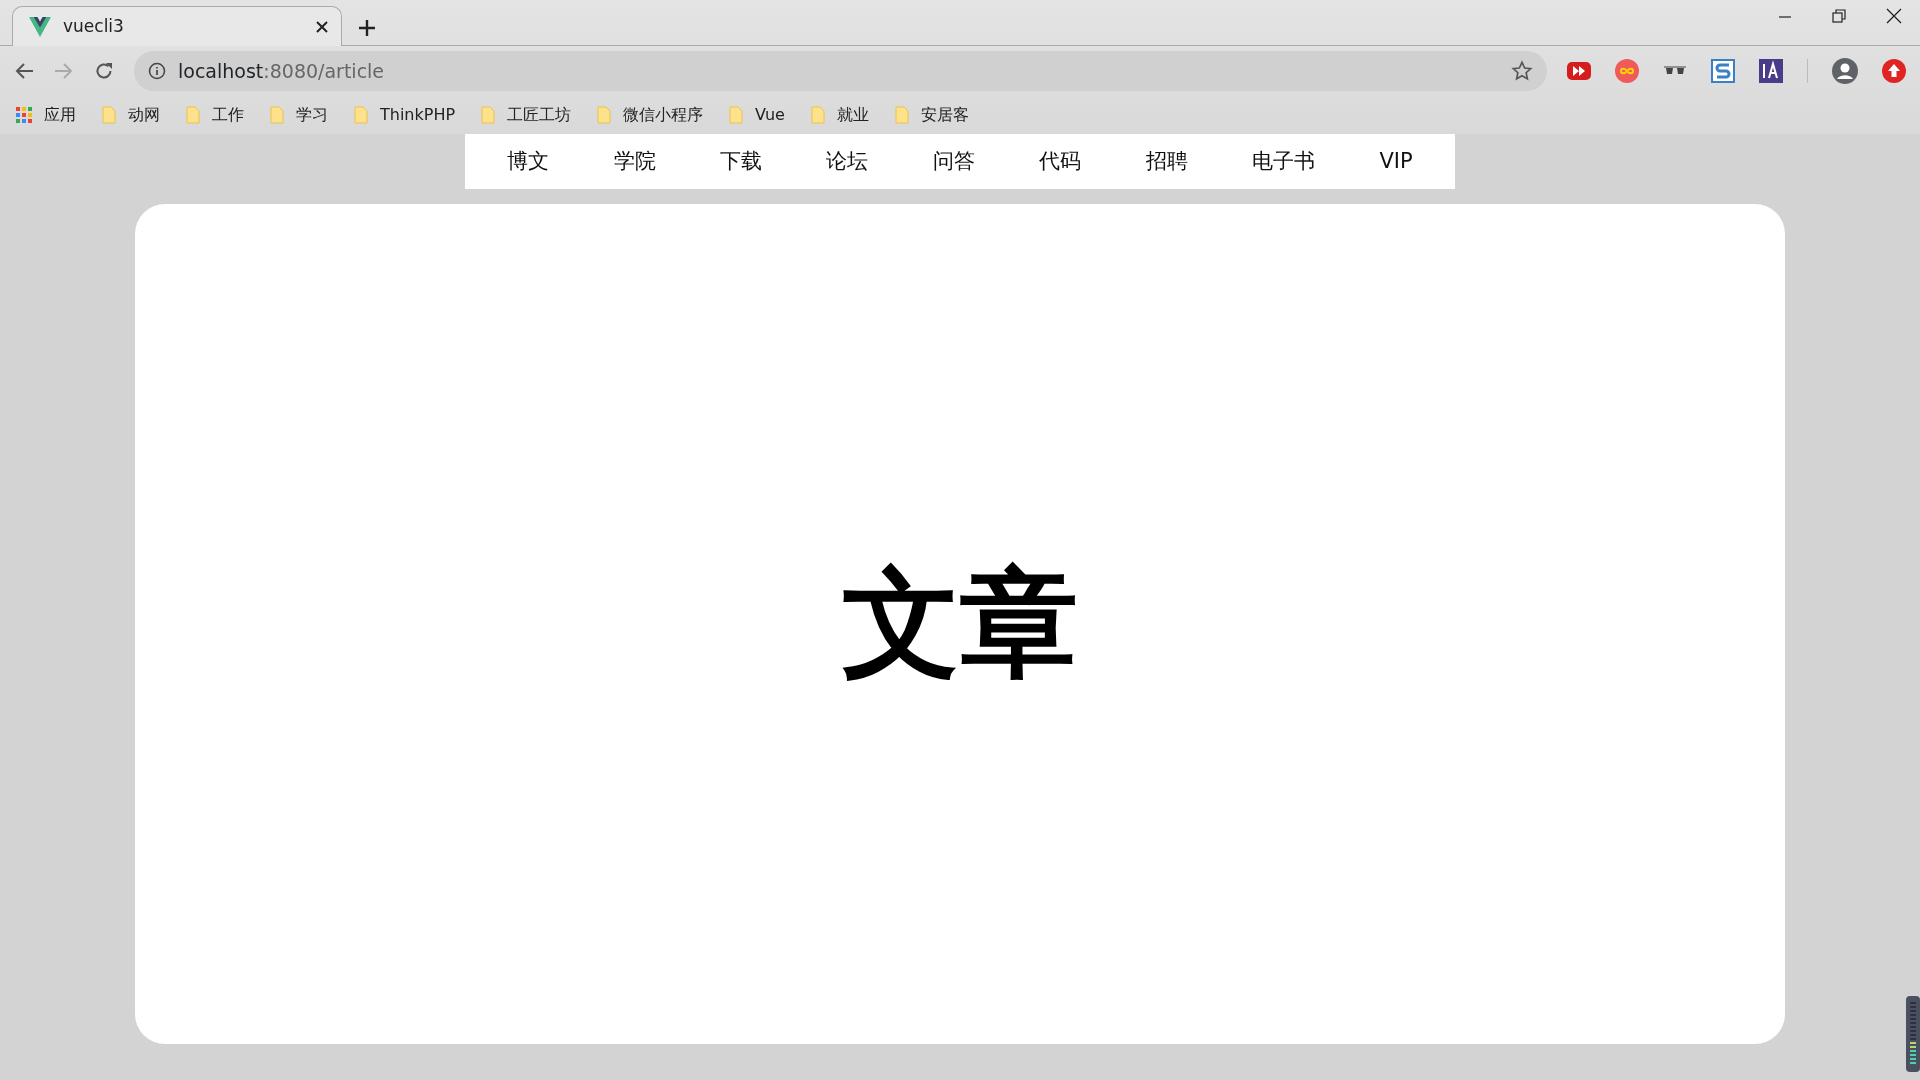  What do you see at coordinates (40, 26) in the screenshot?
I see `v-logo-icon` at bounding box center [40, 26].